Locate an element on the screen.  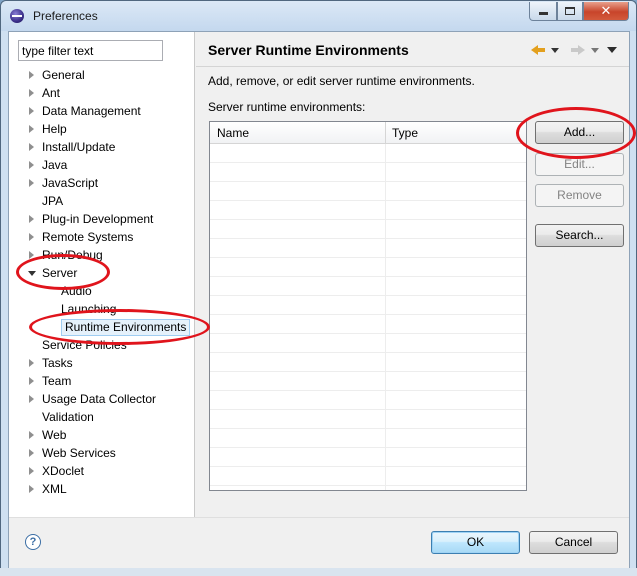
page-navigation is located at coordinates (576, 50).